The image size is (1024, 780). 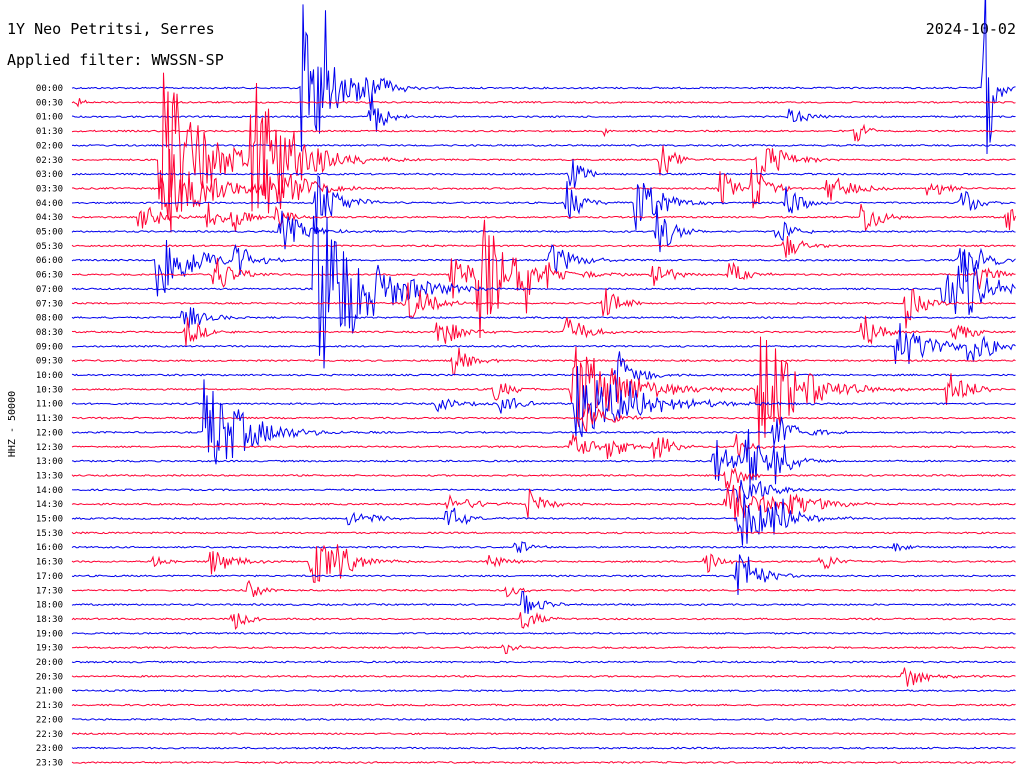 What do you see at coordinates (49, 146) in the screenshot?
I see `row-label: 02:00` at bounding box center [49, 146].